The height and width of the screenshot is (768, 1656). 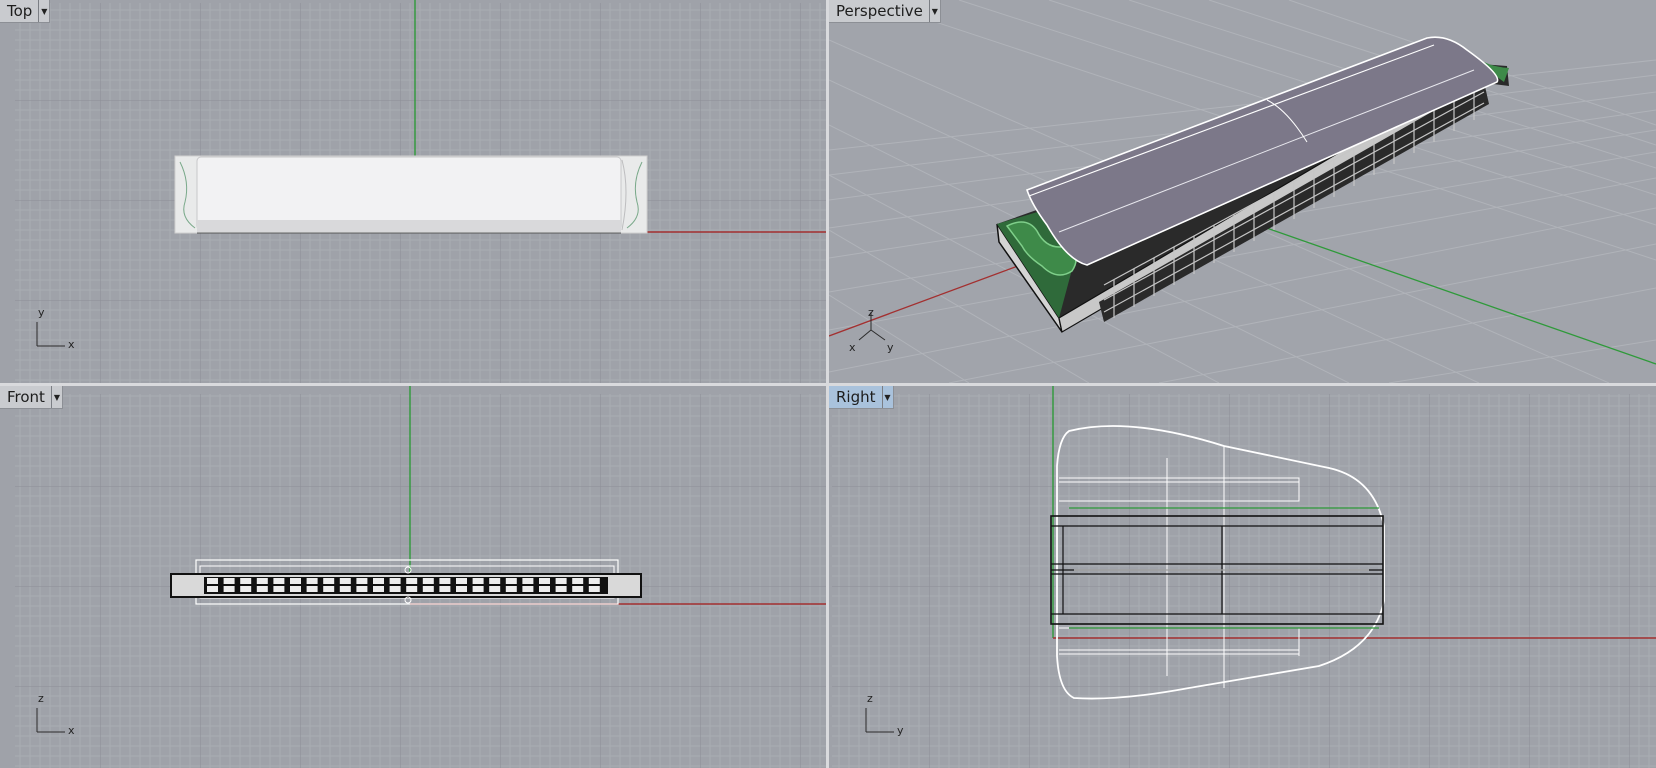 I want to click on viewport-tab-perspective: Perspective ▼, so click(x=885, y=11).